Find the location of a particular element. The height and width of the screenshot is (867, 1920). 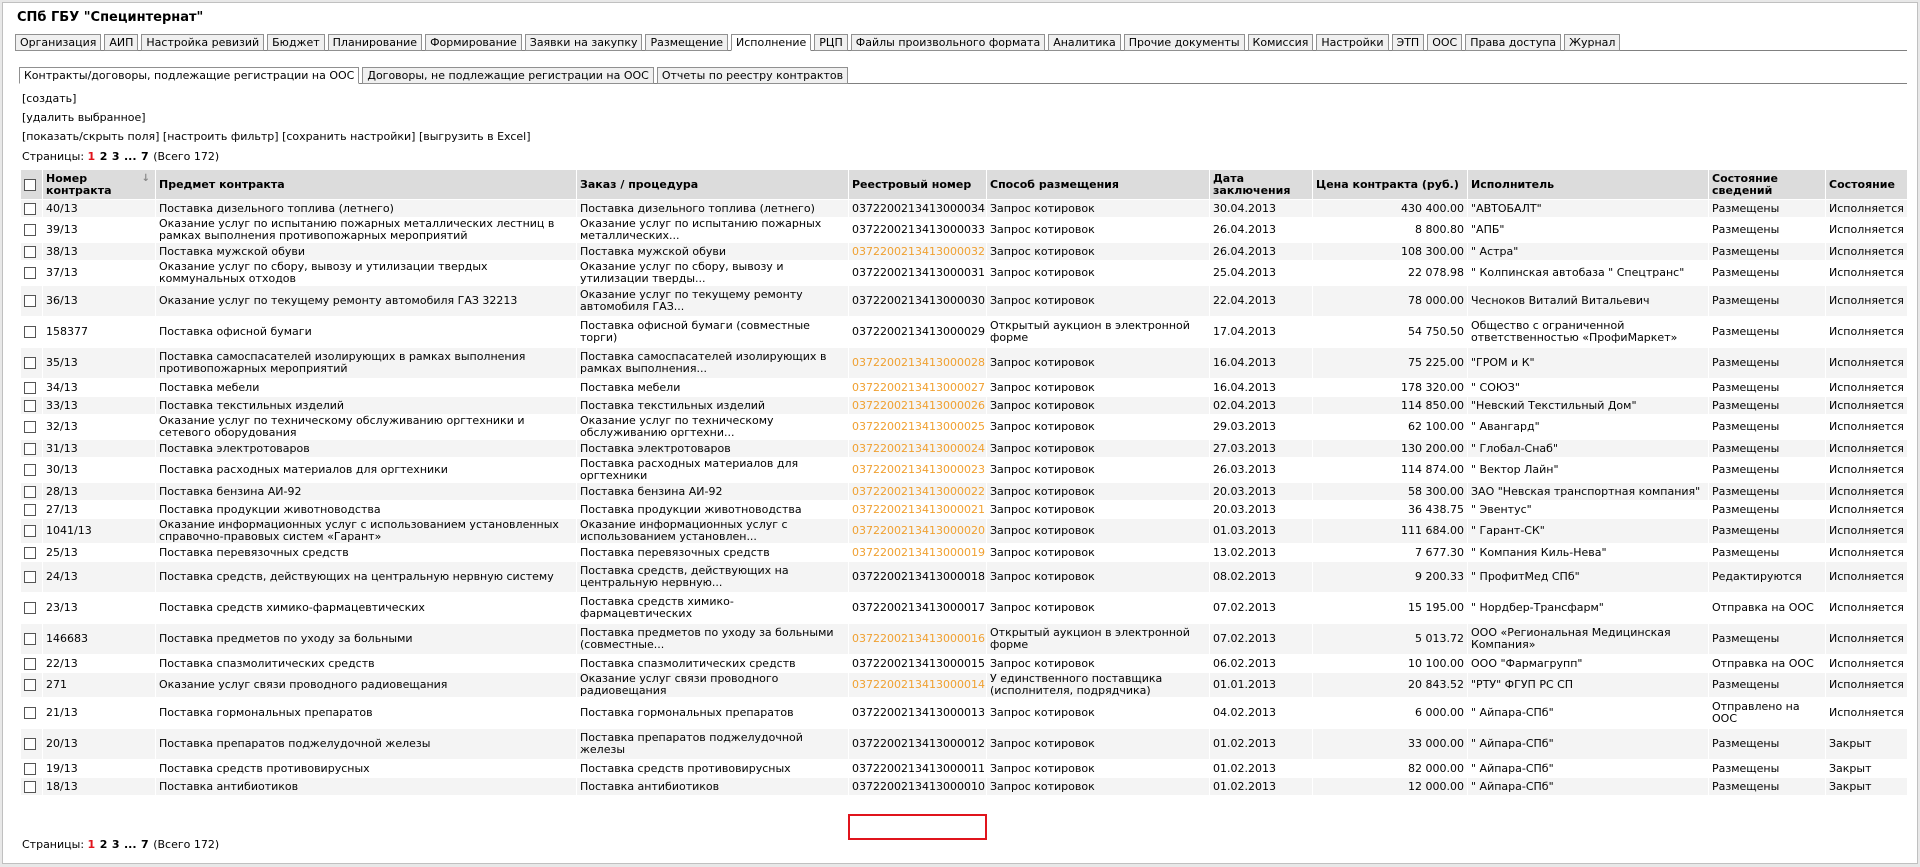

registry-number-link: 0372200213413000021 is located at coordinates (918, 509).